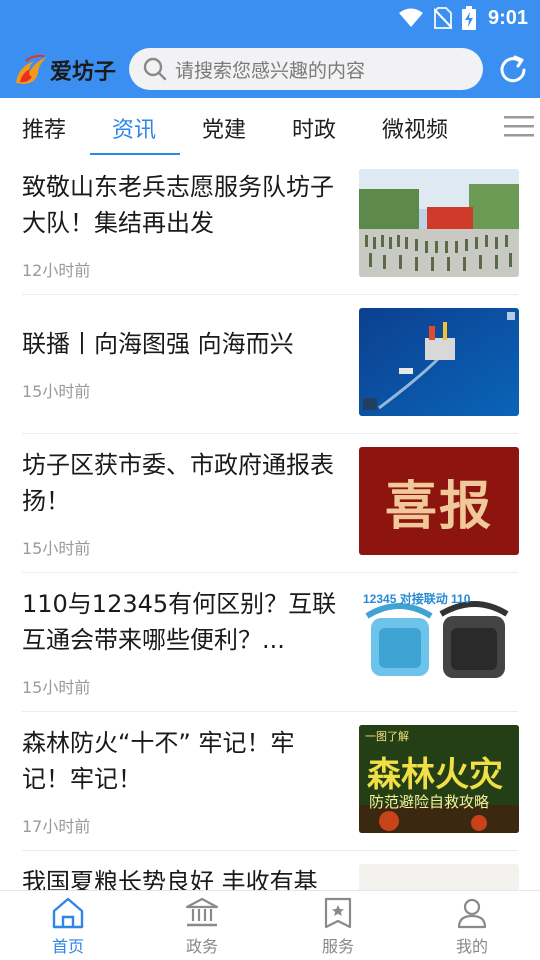 The height and width of the screenshot is (960, 540). I want to click on search-placeholder: 请搜索您感兴趣的内容, so click(270, 70).